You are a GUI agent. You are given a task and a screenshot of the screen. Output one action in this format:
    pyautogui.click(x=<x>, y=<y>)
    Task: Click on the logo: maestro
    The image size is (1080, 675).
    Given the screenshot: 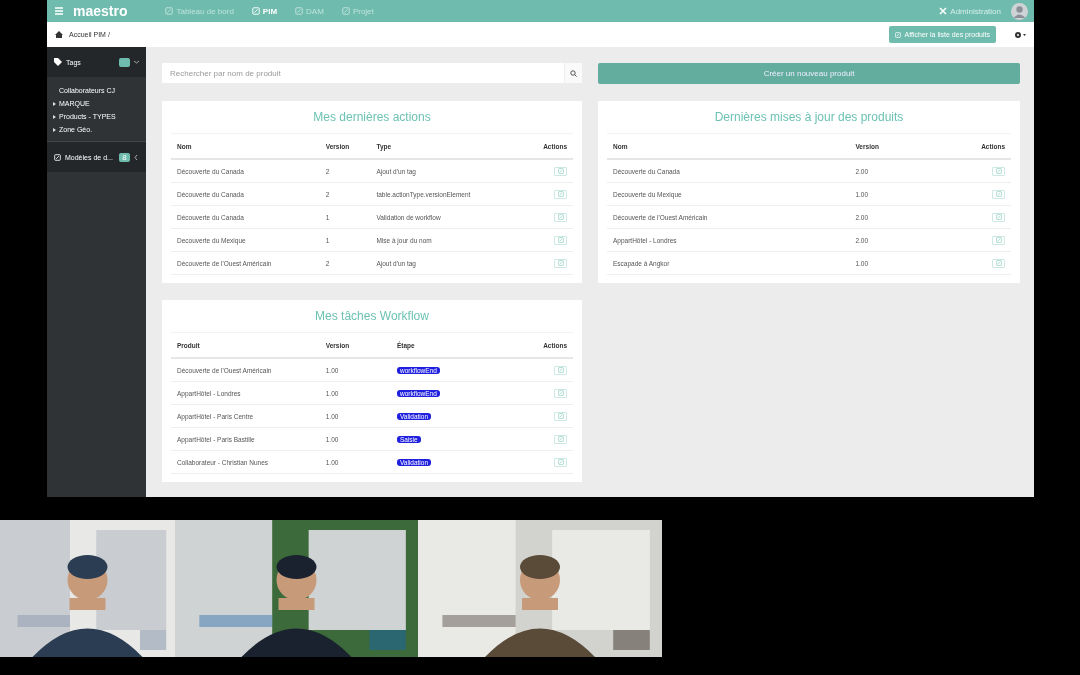 What is the action you would take?
    pyautogui.click(x=100, y=11)
    